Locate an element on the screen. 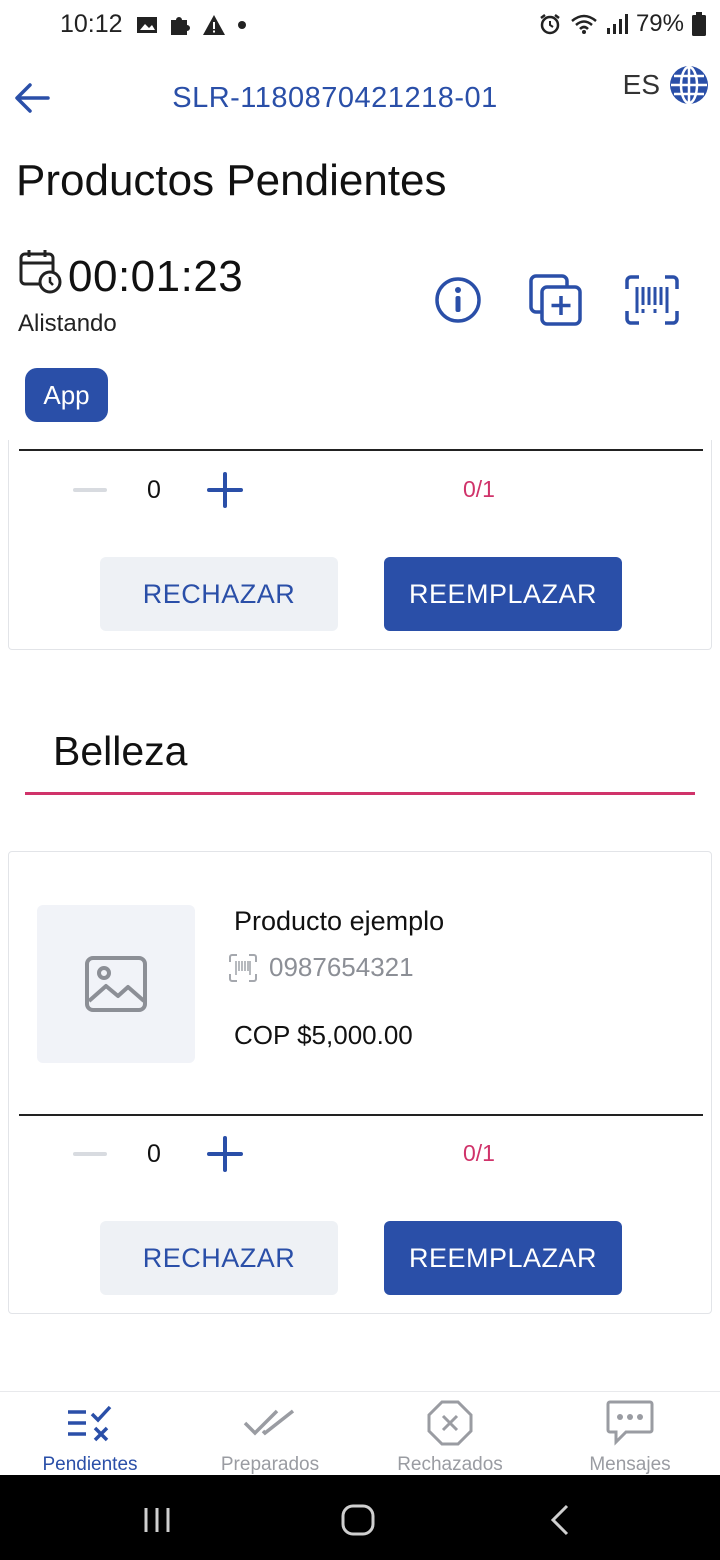 The image size is (720, 1560). nav-label: Preparados is located at coordinates (270, 1464).